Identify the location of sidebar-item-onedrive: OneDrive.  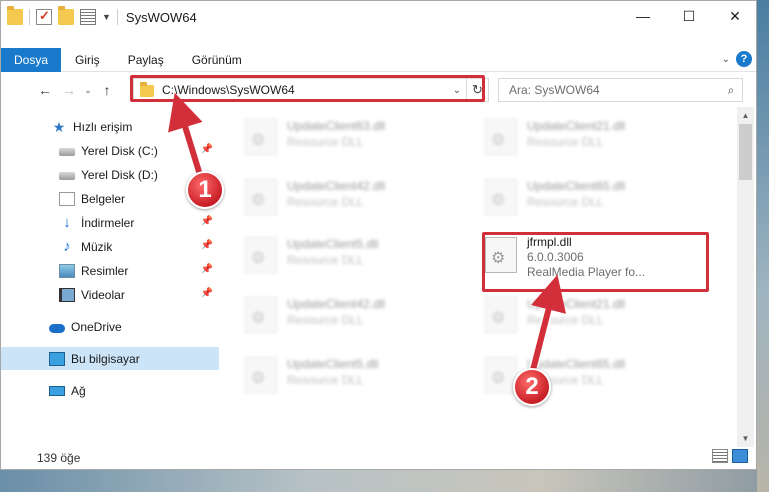
(110, 326).